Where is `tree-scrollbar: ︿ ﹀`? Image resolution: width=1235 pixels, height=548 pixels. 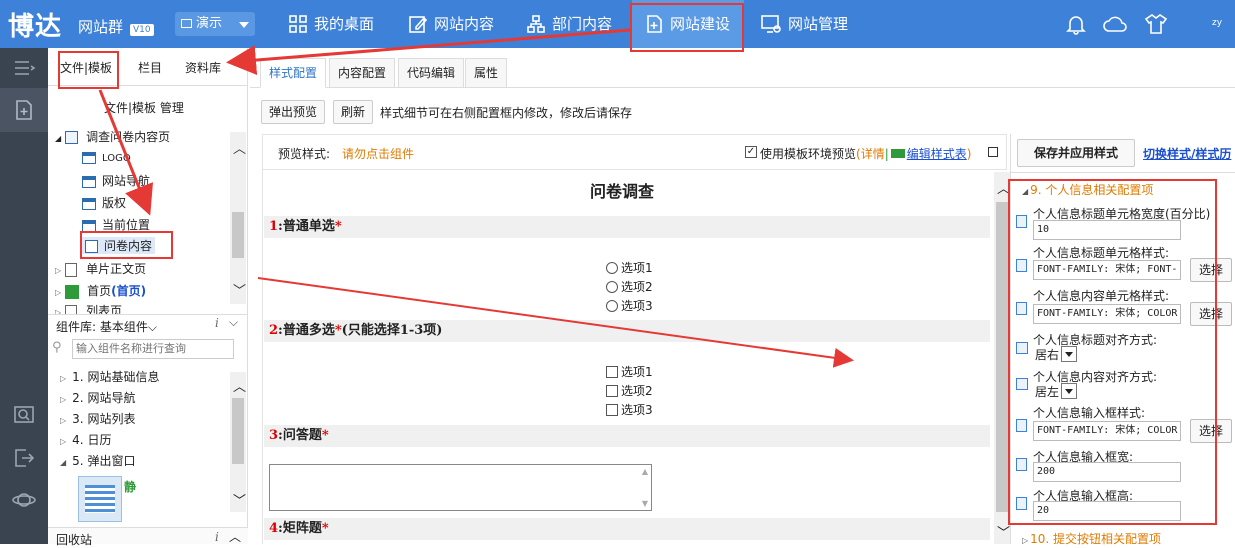
tree-scrollbar: ︿ ﹀ is located at coordinates (238, 218).